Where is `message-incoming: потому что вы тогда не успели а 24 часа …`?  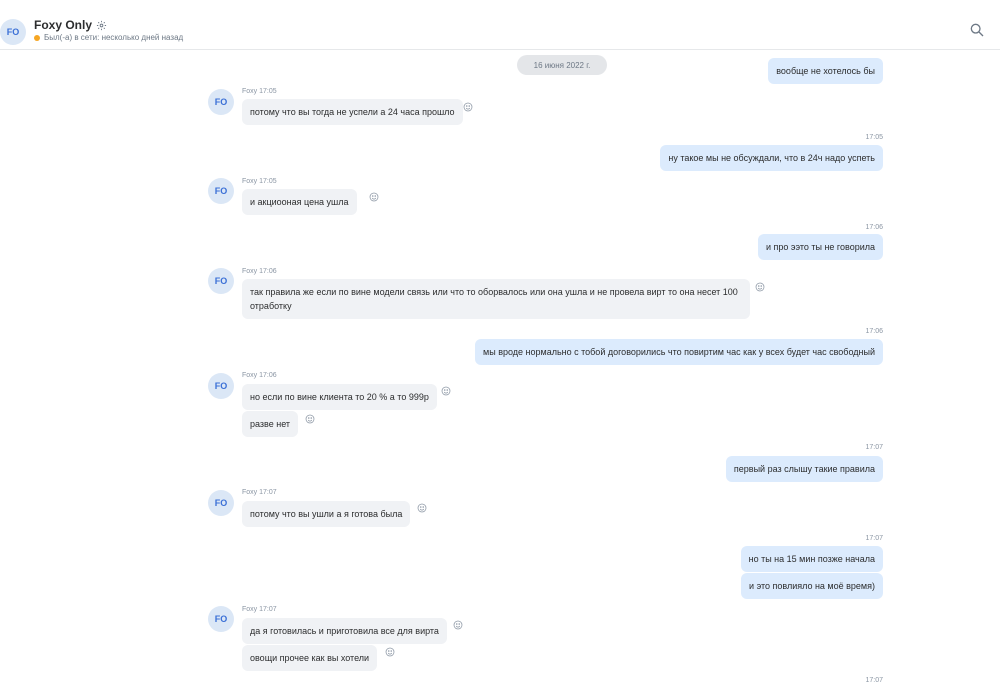
message-incoming: потому что вы тогда не успели а 24 часа … is located at coordinates (352, 112).